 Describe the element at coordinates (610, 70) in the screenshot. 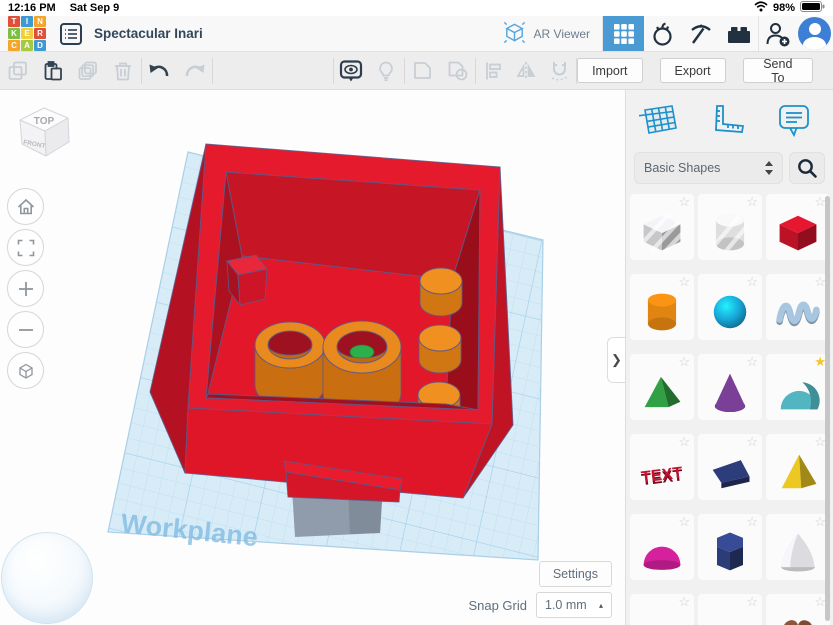

I see `import-button: Import` at that location.